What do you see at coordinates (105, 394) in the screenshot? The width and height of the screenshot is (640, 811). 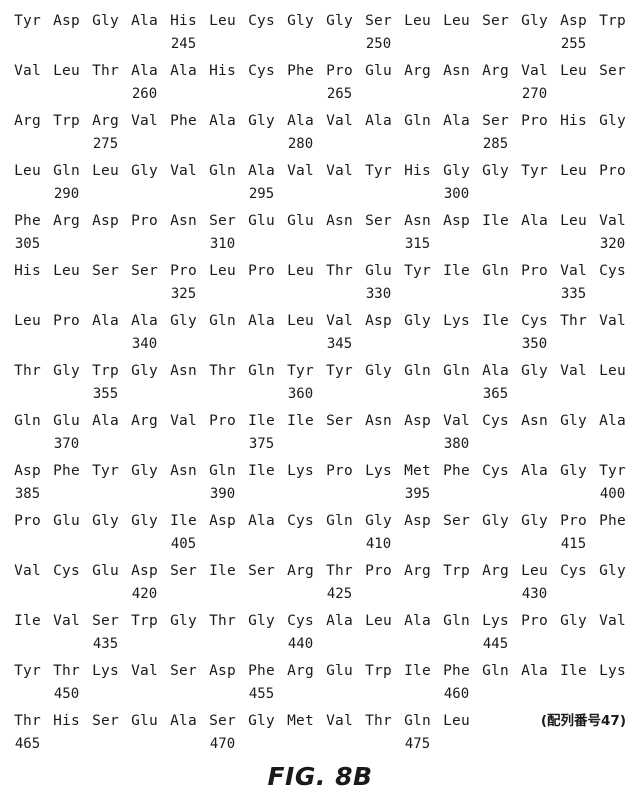 I see `position-number: 355` at bounding box center [105, 394].